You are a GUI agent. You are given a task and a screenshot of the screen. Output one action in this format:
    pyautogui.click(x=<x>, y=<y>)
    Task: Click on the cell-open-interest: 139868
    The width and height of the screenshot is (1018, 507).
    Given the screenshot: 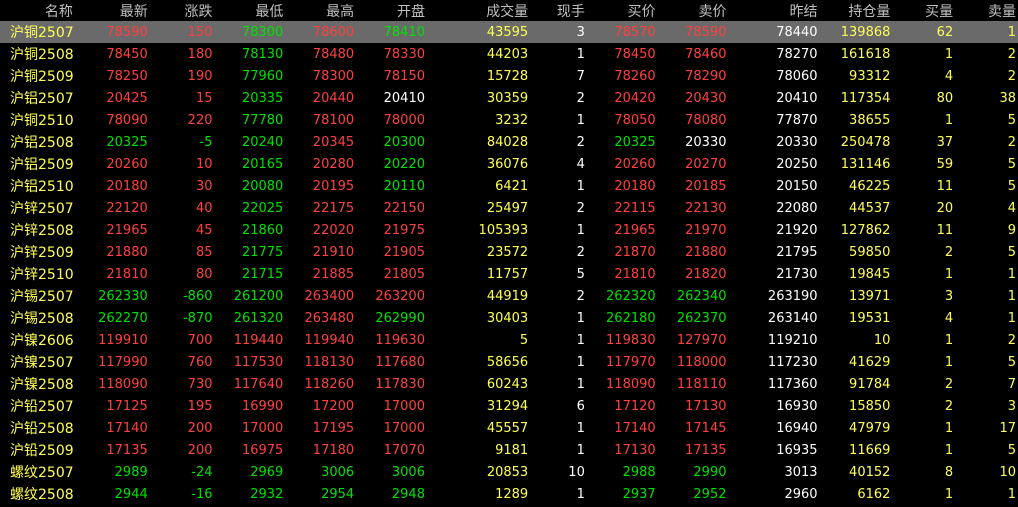 What is the action you would take?
    pyautogui.click(x=856, y=32)
    